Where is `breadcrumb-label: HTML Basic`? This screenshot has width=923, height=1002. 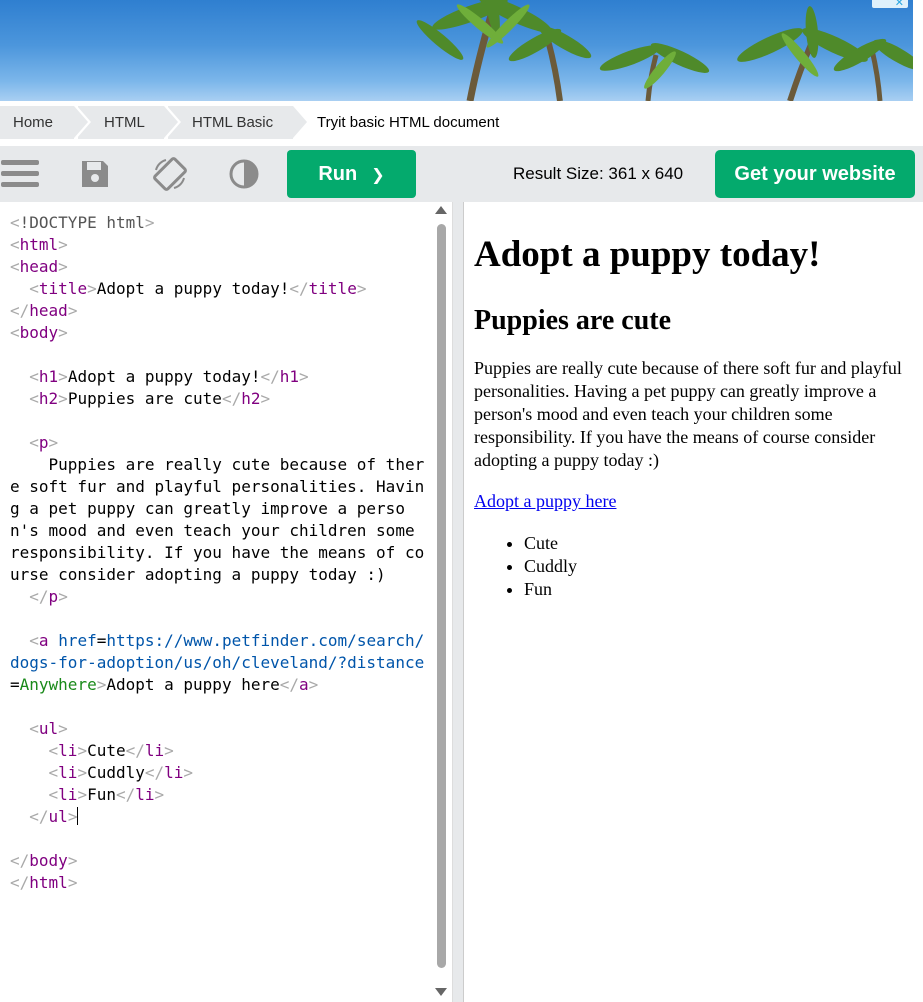 breadcrumb-label: HTML Basic is located at coordinates (233, 122).